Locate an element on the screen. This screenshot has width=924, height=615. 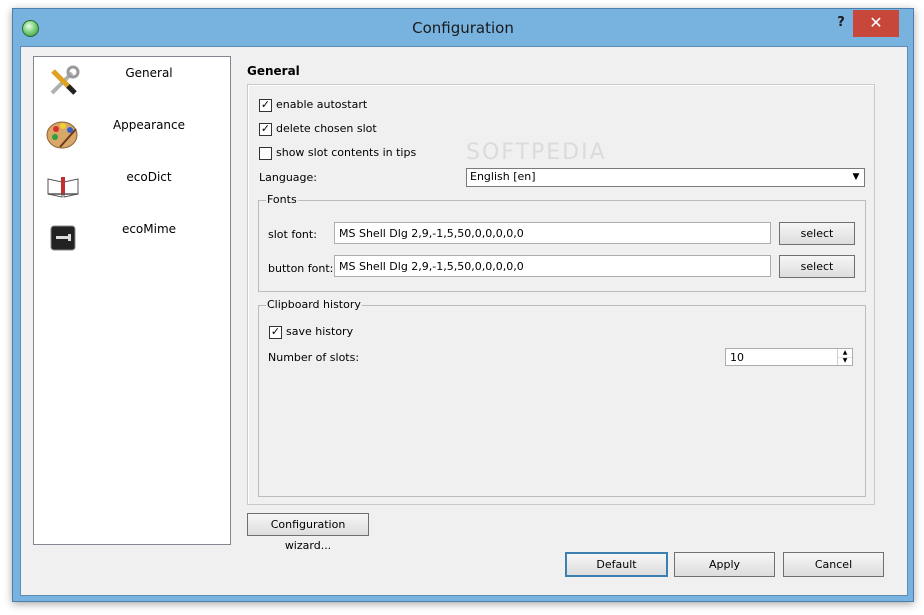
show-slot-contents-label: show slot contents in tips is located at coordinates (346, 152).